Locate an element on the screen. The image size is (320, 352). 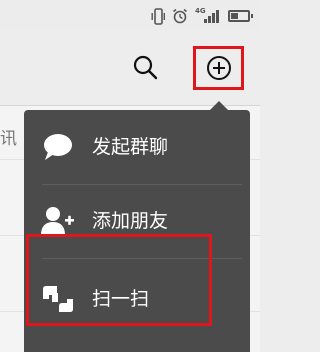
menu-item-label: 添加朋友 is located at coordinates (130, 221).